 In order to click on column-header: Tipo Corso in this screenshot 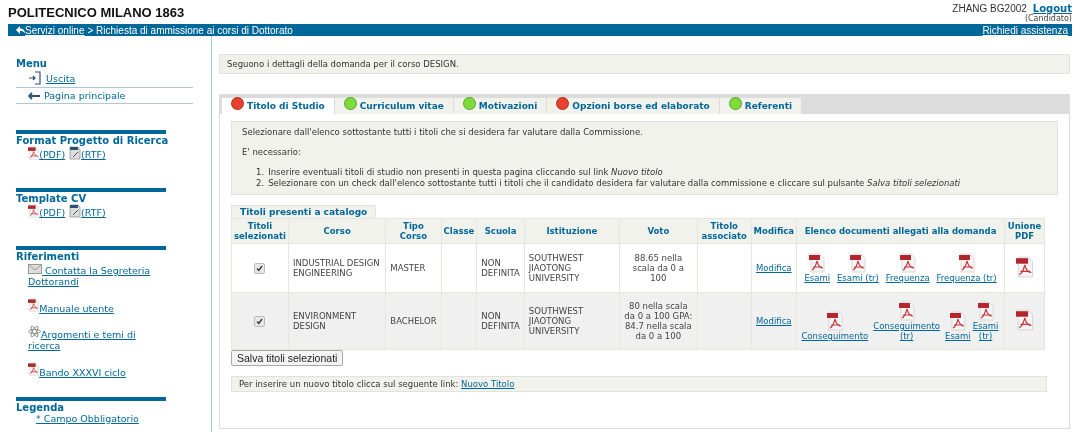, I will do `click(413, 231)`.